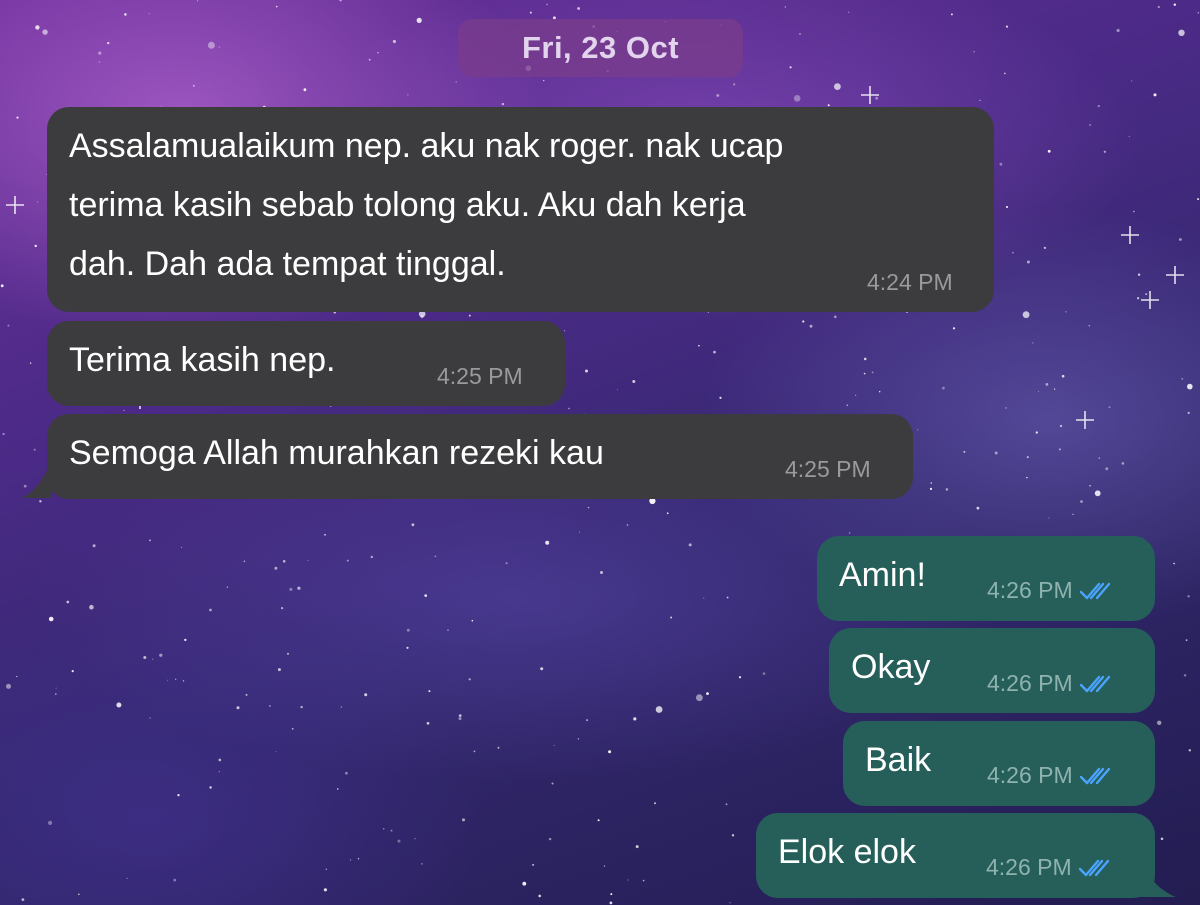 This screenshot has height=905, width=1200. Describe the element at coordinates (847, 852) in the screenshot. I see `message-text: Elok elok` at that location.